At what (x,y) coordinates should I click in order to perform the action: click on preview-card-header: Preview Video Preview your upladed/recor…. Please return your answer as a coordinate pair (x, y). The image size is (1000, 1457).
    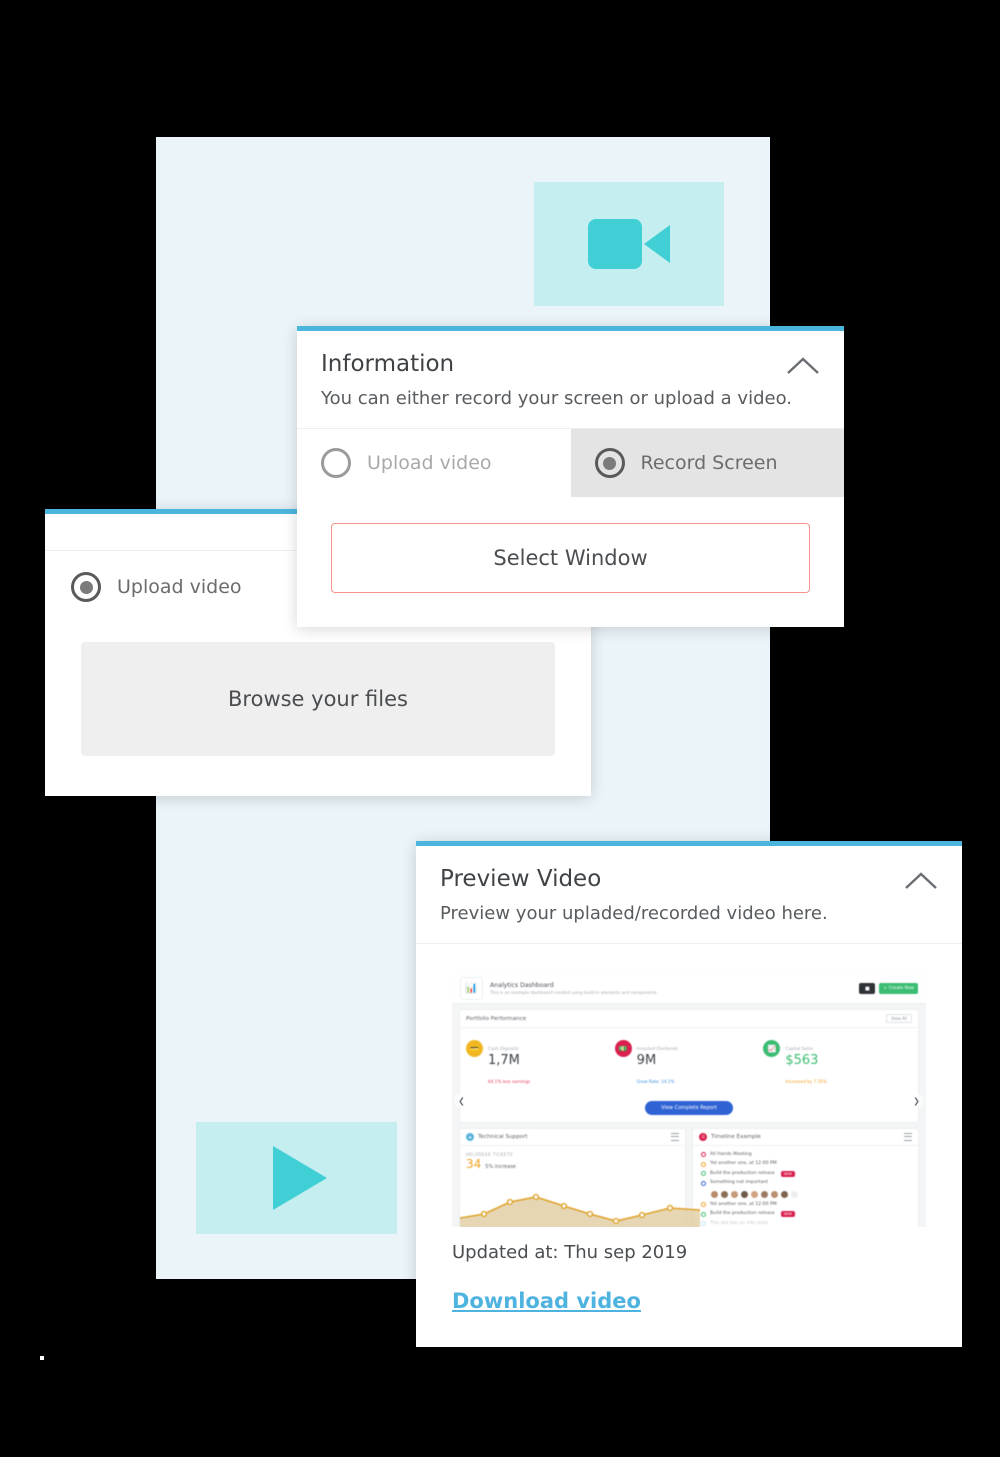
    Looking at the image, I should click on (689, 895).